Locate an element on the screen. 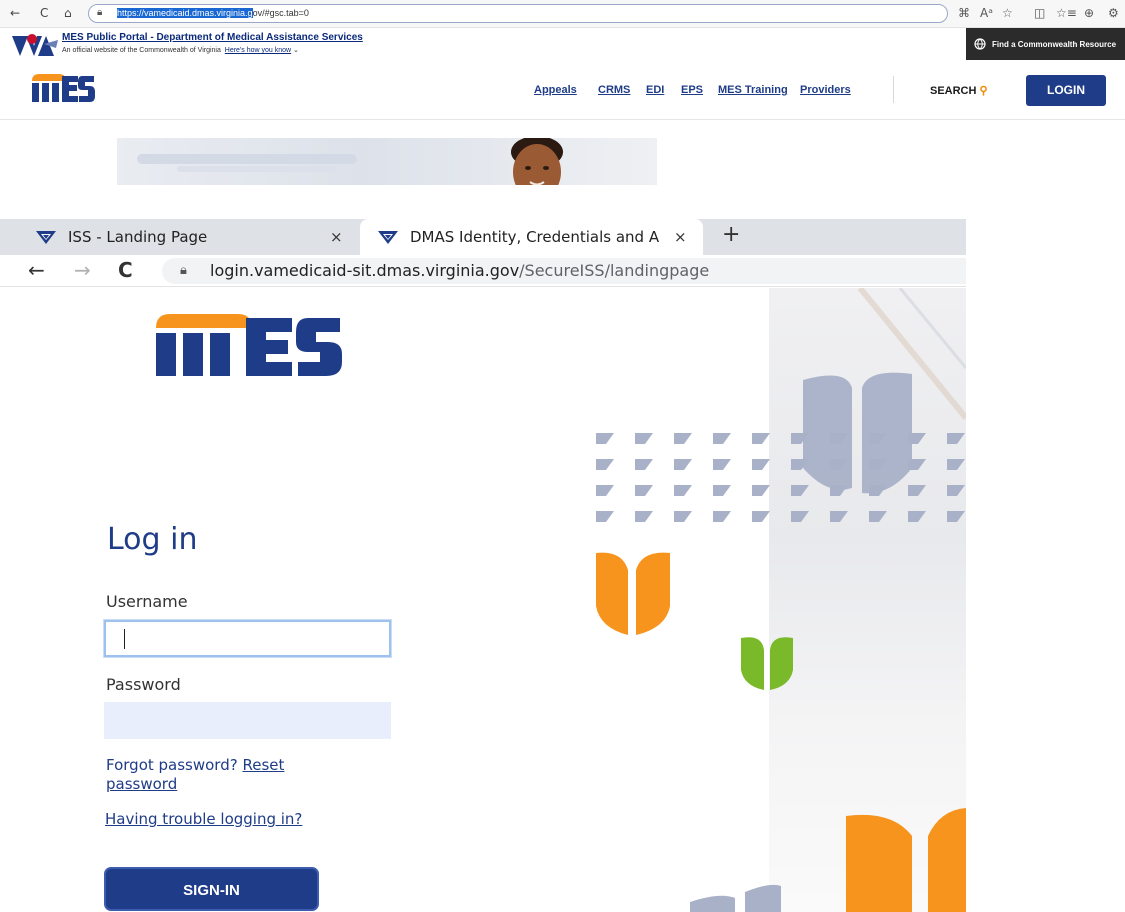 The width and height of the screenshot is (1125, 912). password-field is located at coordinates (247, 720).